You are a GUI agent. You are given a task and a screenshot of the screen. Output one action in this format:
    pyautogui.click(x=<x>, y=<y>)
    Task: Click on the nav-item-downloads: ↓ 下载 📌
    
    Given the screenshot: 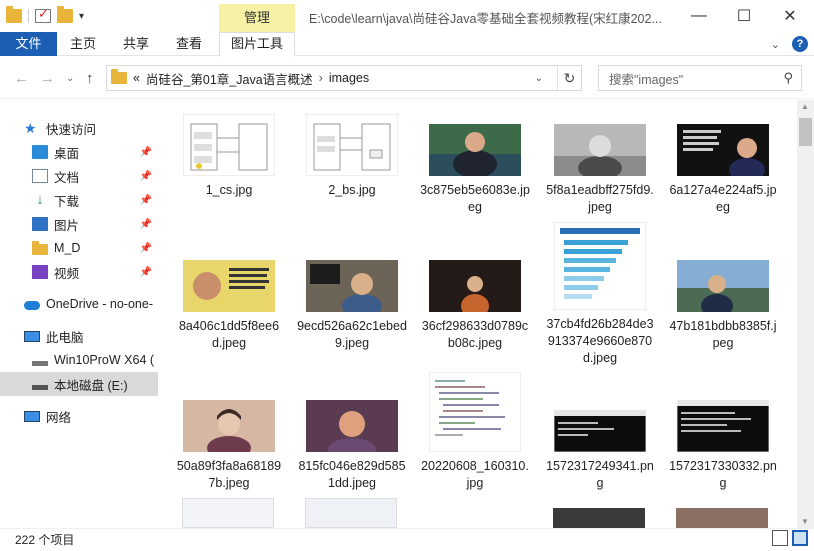 What is the action you would take?
    pyautogui.click(x=79, y=200)
    